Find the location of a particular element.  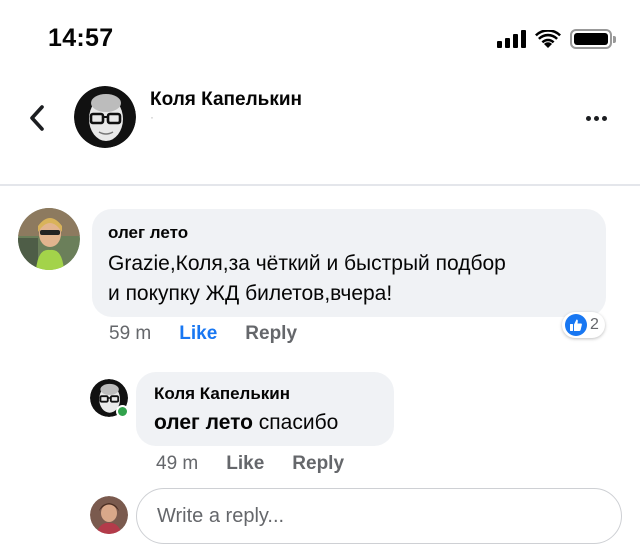

comment-text-line-2: и покупку ЖД билетов,вчера! is located at coordinates (250, 293).